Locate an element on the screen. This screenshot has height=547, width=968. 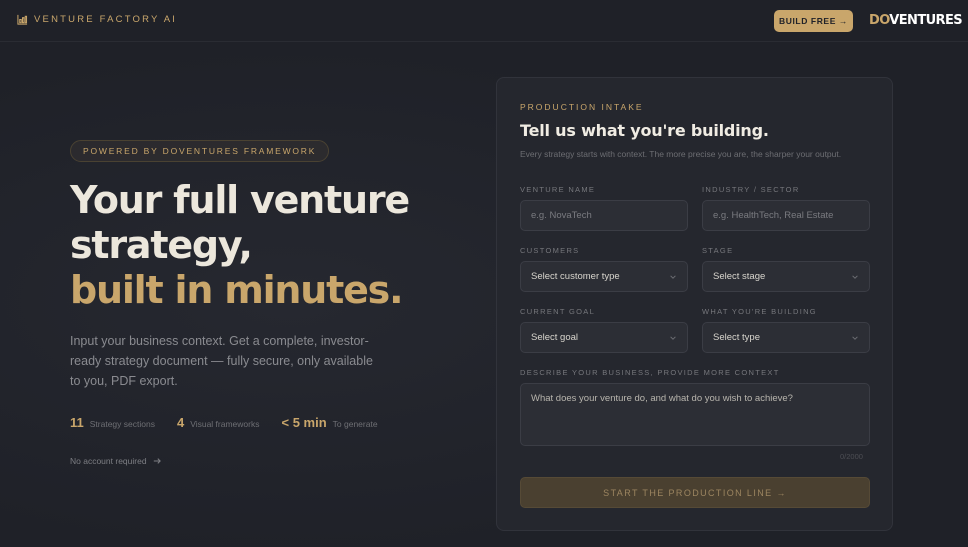
stage-select: Select stage is located at coordinates (786, 276).